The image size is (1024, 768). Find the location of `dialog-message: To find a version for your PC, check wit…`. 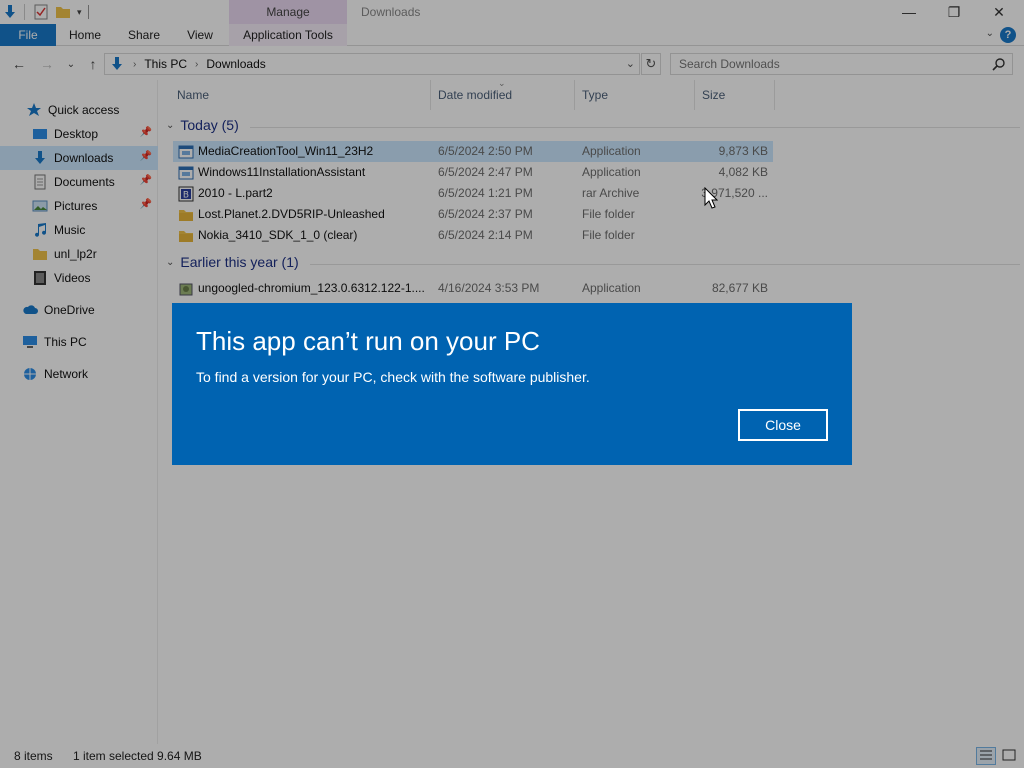

dialog-message: To find a version for your PC, check wit… is located at coordinates (393, 377).